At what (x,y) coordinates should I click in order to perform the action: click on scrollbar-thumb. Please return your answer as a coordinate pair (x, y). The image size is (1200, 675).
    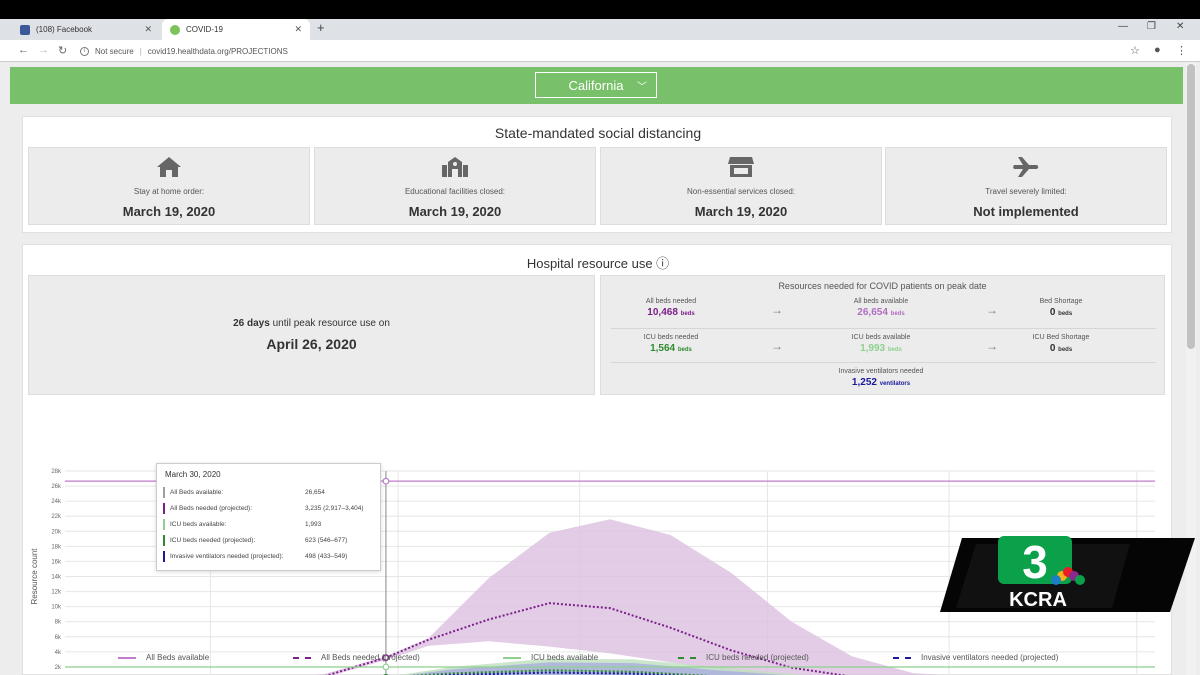
    Looking at the image, I should click on (1191, 206).